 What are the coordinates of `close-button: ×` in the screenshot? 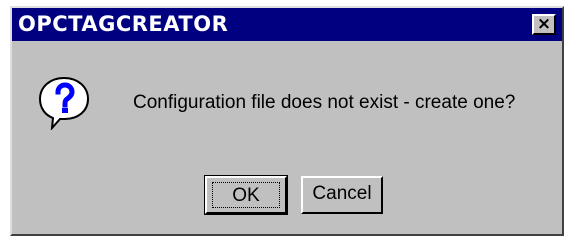 It's located at (544, 24).